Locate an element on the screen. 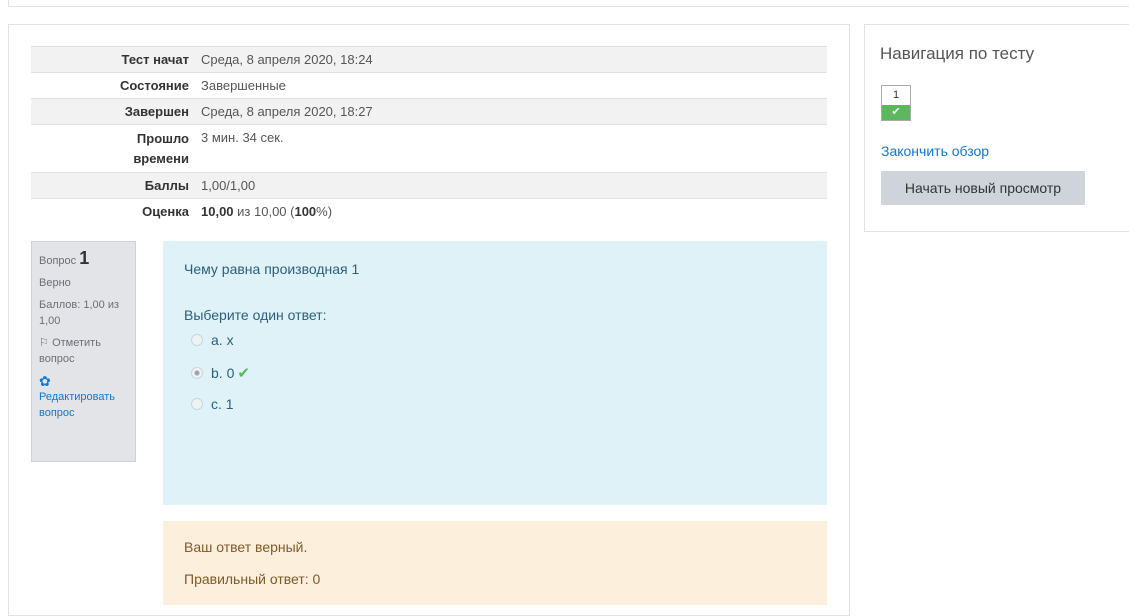 This screenshot has height=616, width=1129. gear-icon: ✿ is located at coordinates (87, 381).